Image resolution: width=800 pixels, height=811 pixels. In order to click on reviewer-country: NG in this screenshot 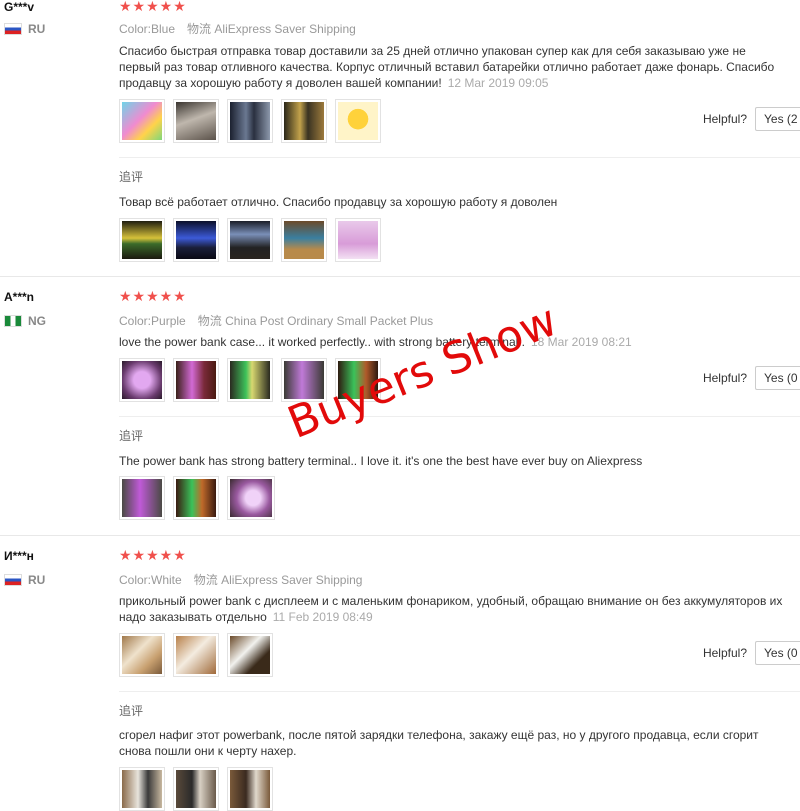, I will do `click(25, 321)`.